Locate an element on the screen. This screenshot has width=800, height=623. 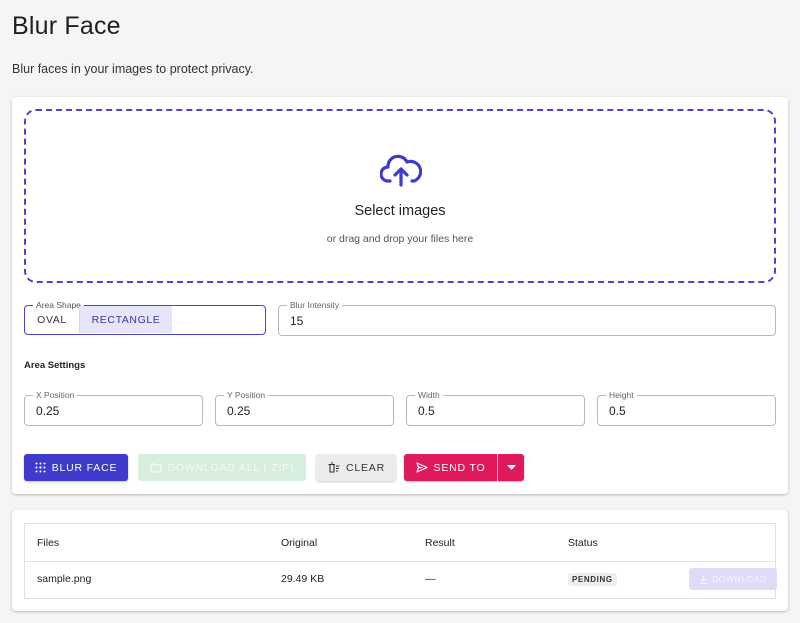
rectangle-toggle: RECTANGLE is located at coordinates (126, 319).